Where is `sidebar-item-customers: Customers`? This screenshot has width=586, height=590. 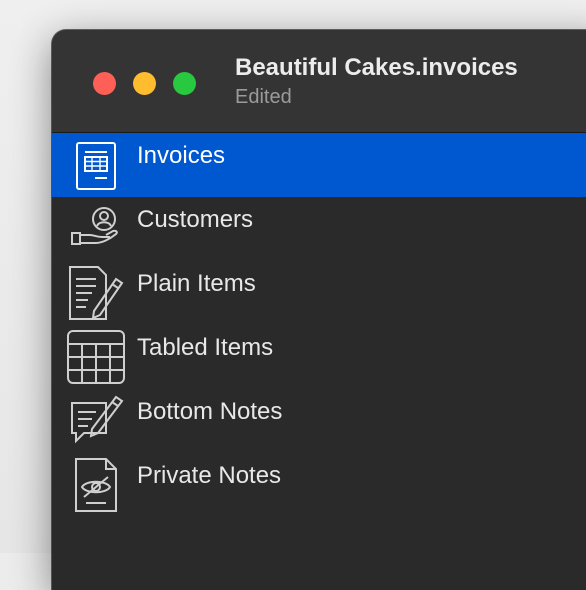 sidebar-item-customers: Customers is located at coordinates (319, 229).